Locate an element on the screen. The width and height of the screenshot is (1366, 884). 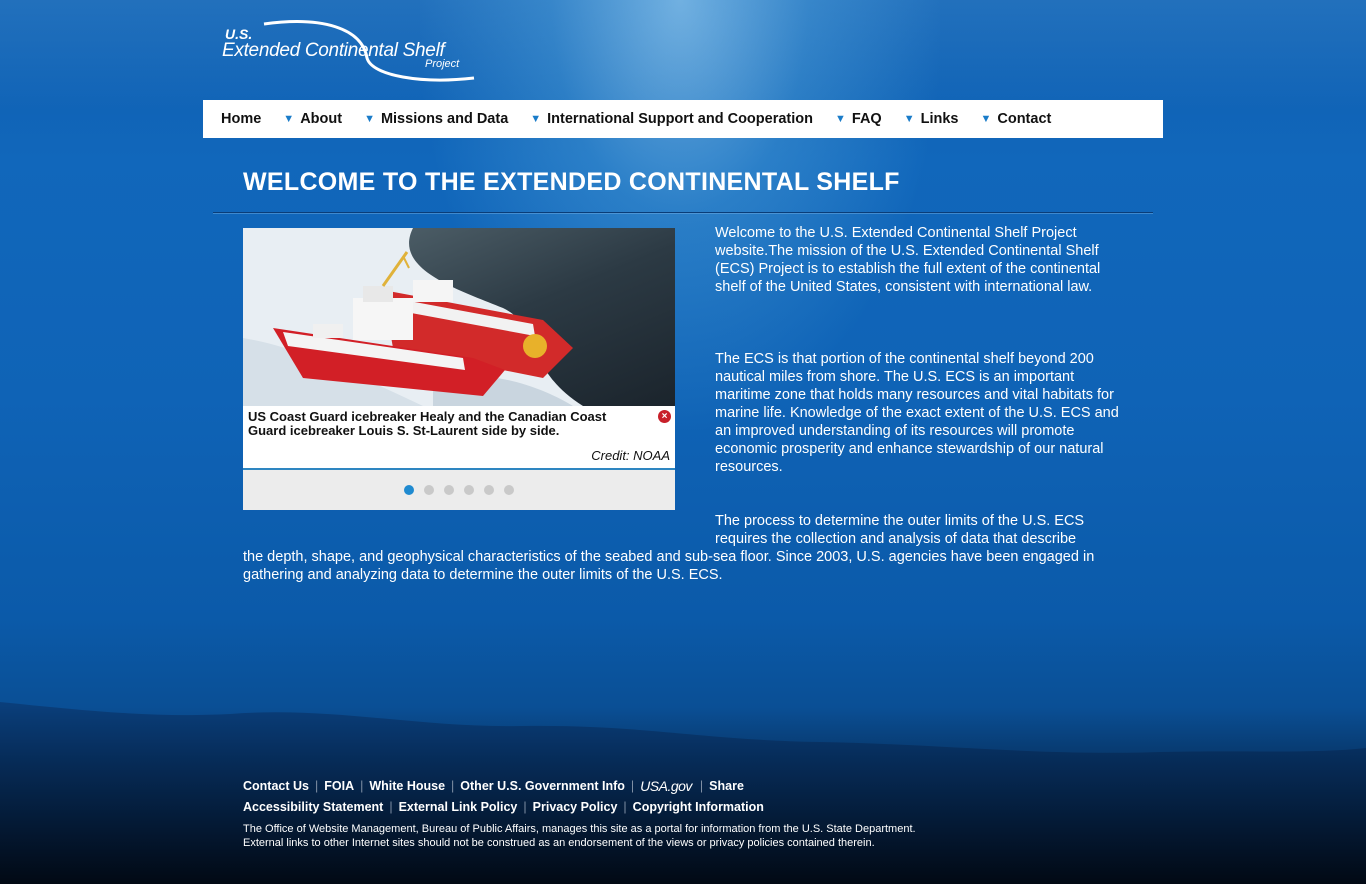
nav-about: ▼ About is located at coordinates (312, 119).